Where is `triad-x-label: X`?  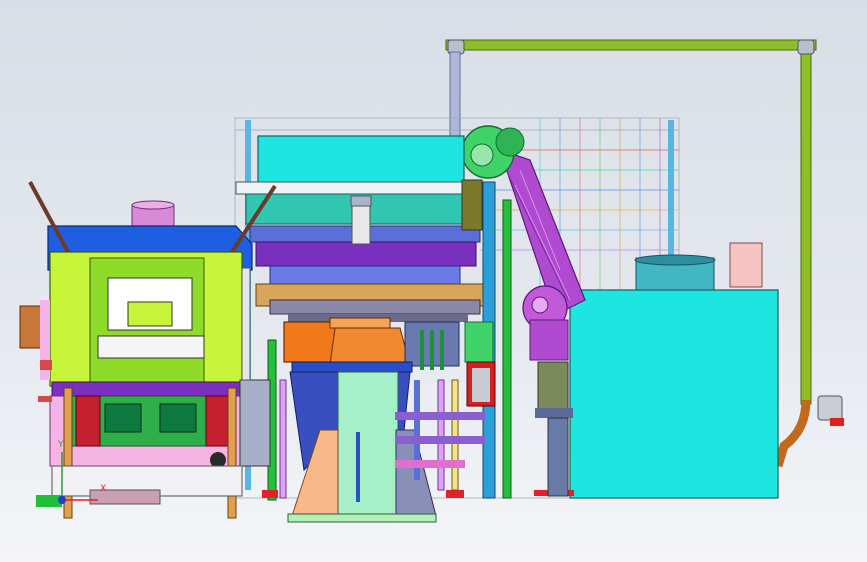
triad-x-label: X is located at coordinates (103, 489).